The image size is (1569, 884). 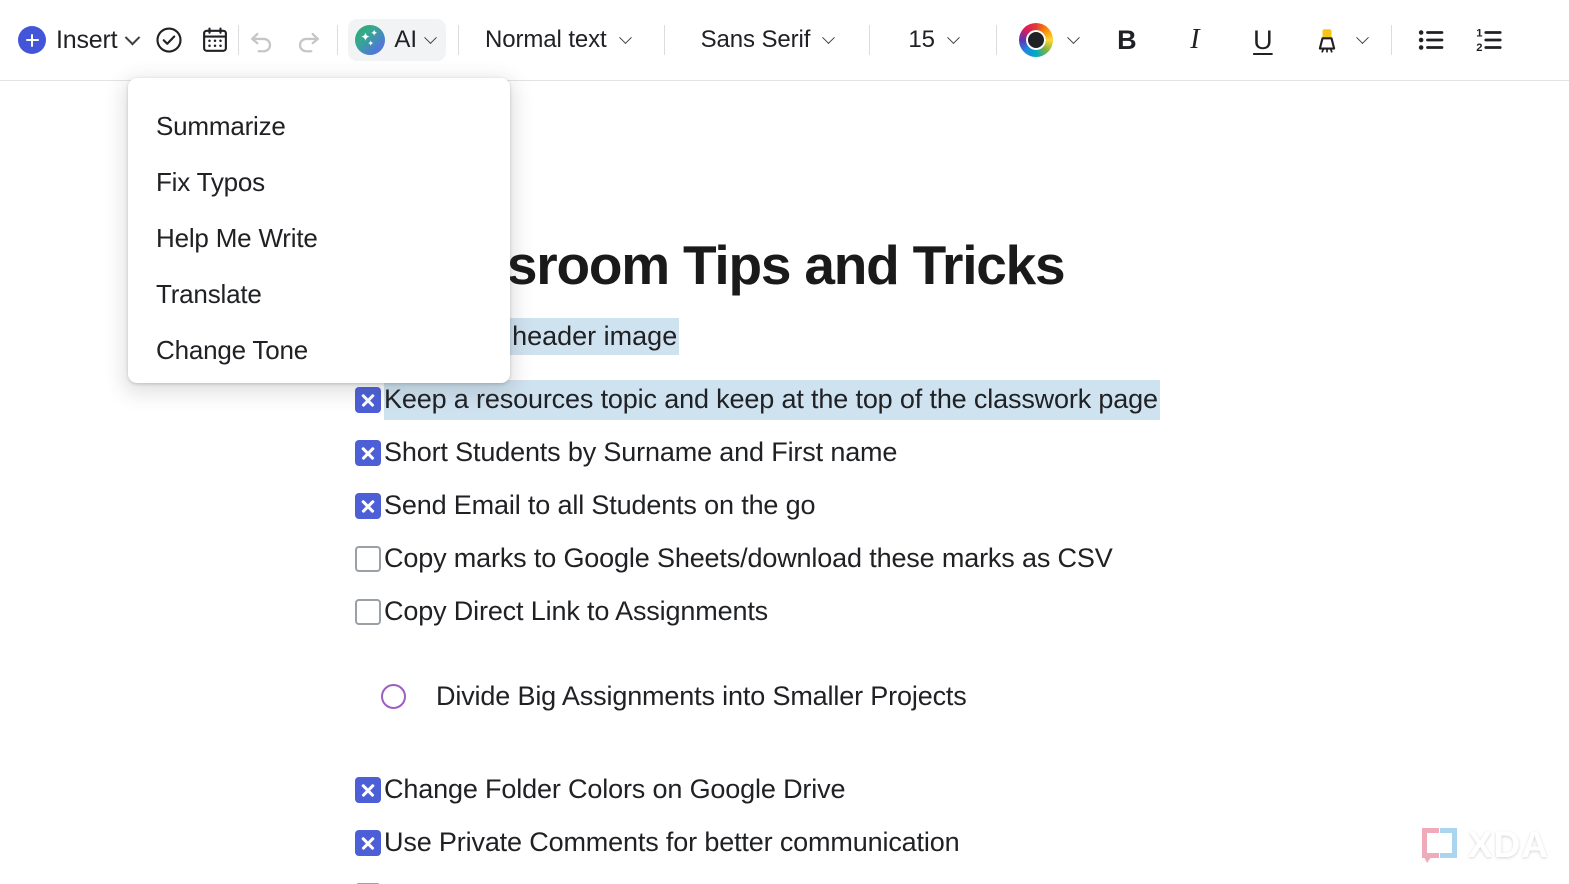 I want to click on color-wheel-icon, so click(x=1035, y=40).